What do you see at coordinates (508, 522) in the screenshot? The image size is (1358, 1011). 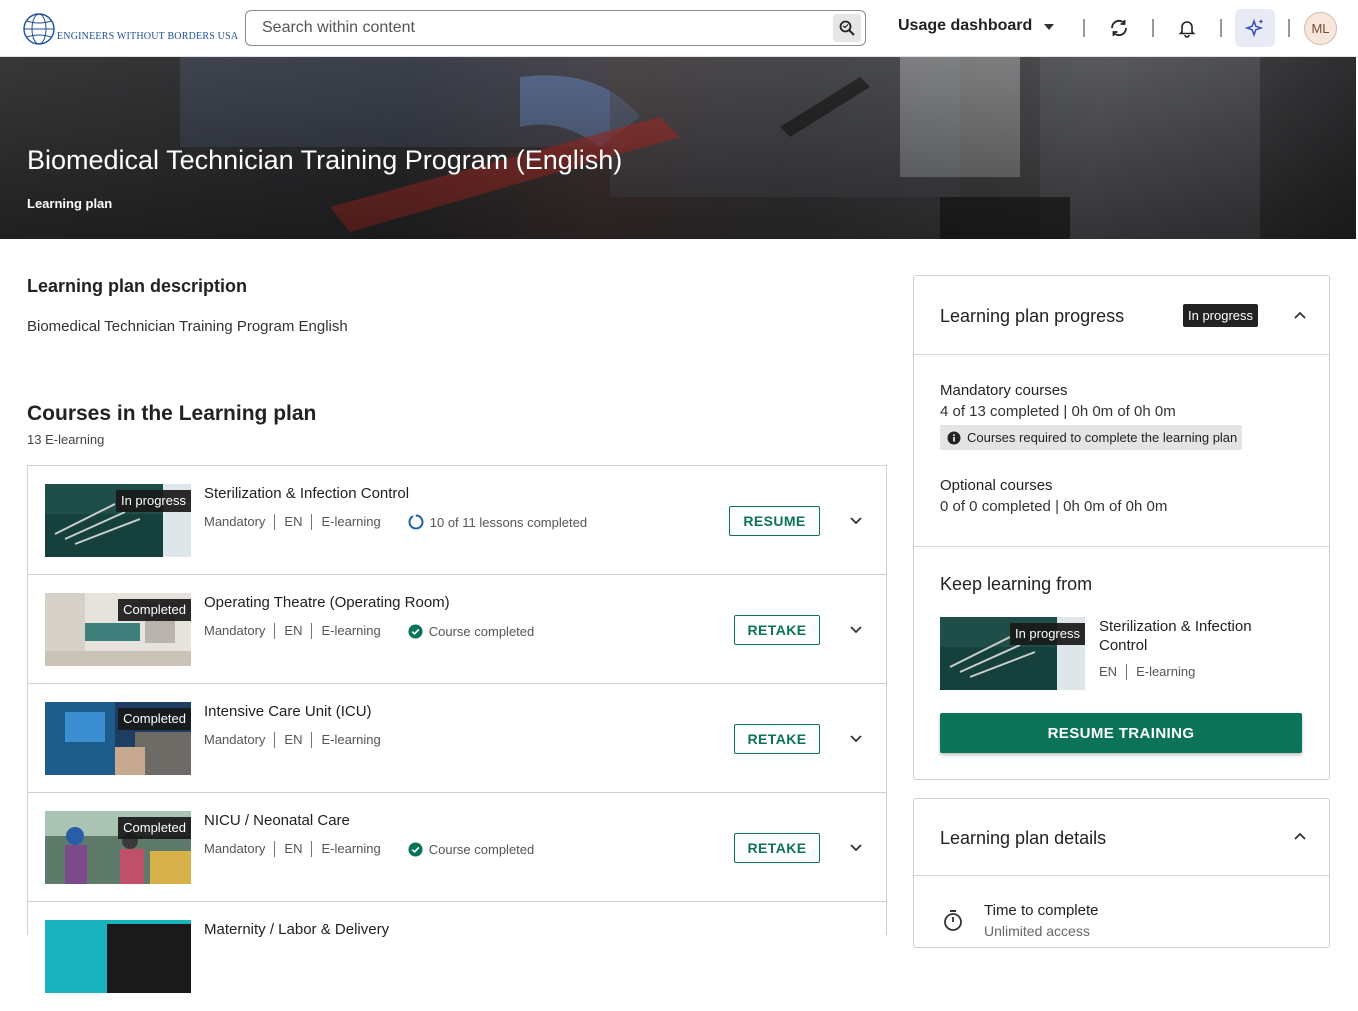 I see `course-status-text: 10 of 11 lessons completed` at bounding box center [508, 522].